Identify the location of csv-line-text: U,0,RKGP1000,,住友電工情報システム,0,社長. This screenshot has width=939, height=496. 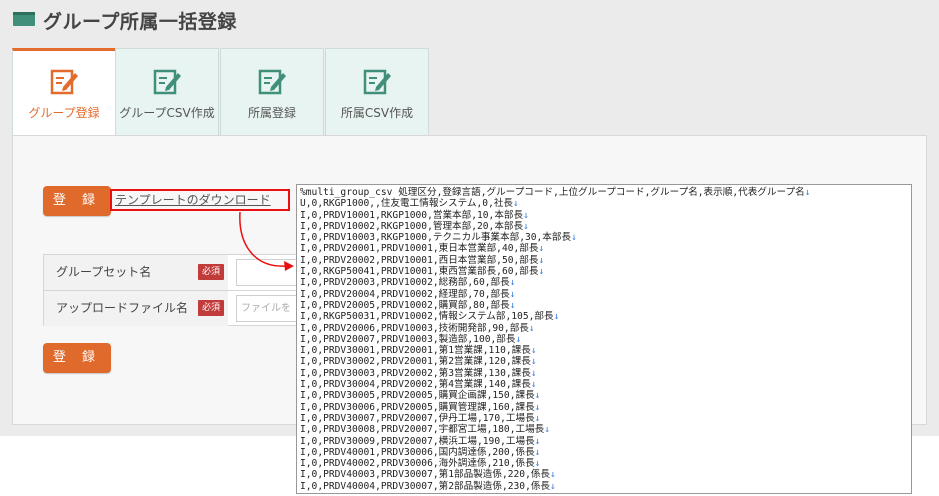
(407, 204).